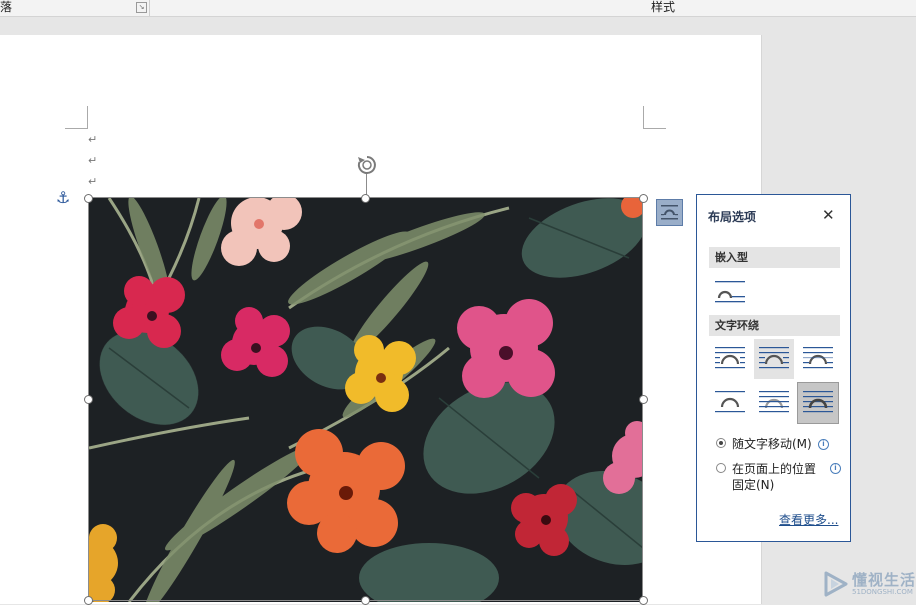 This screenshot has height=605, width=916. I want to click on site-watermark: 懂视生活 51DONGSHI.COM, so click(867, 584).